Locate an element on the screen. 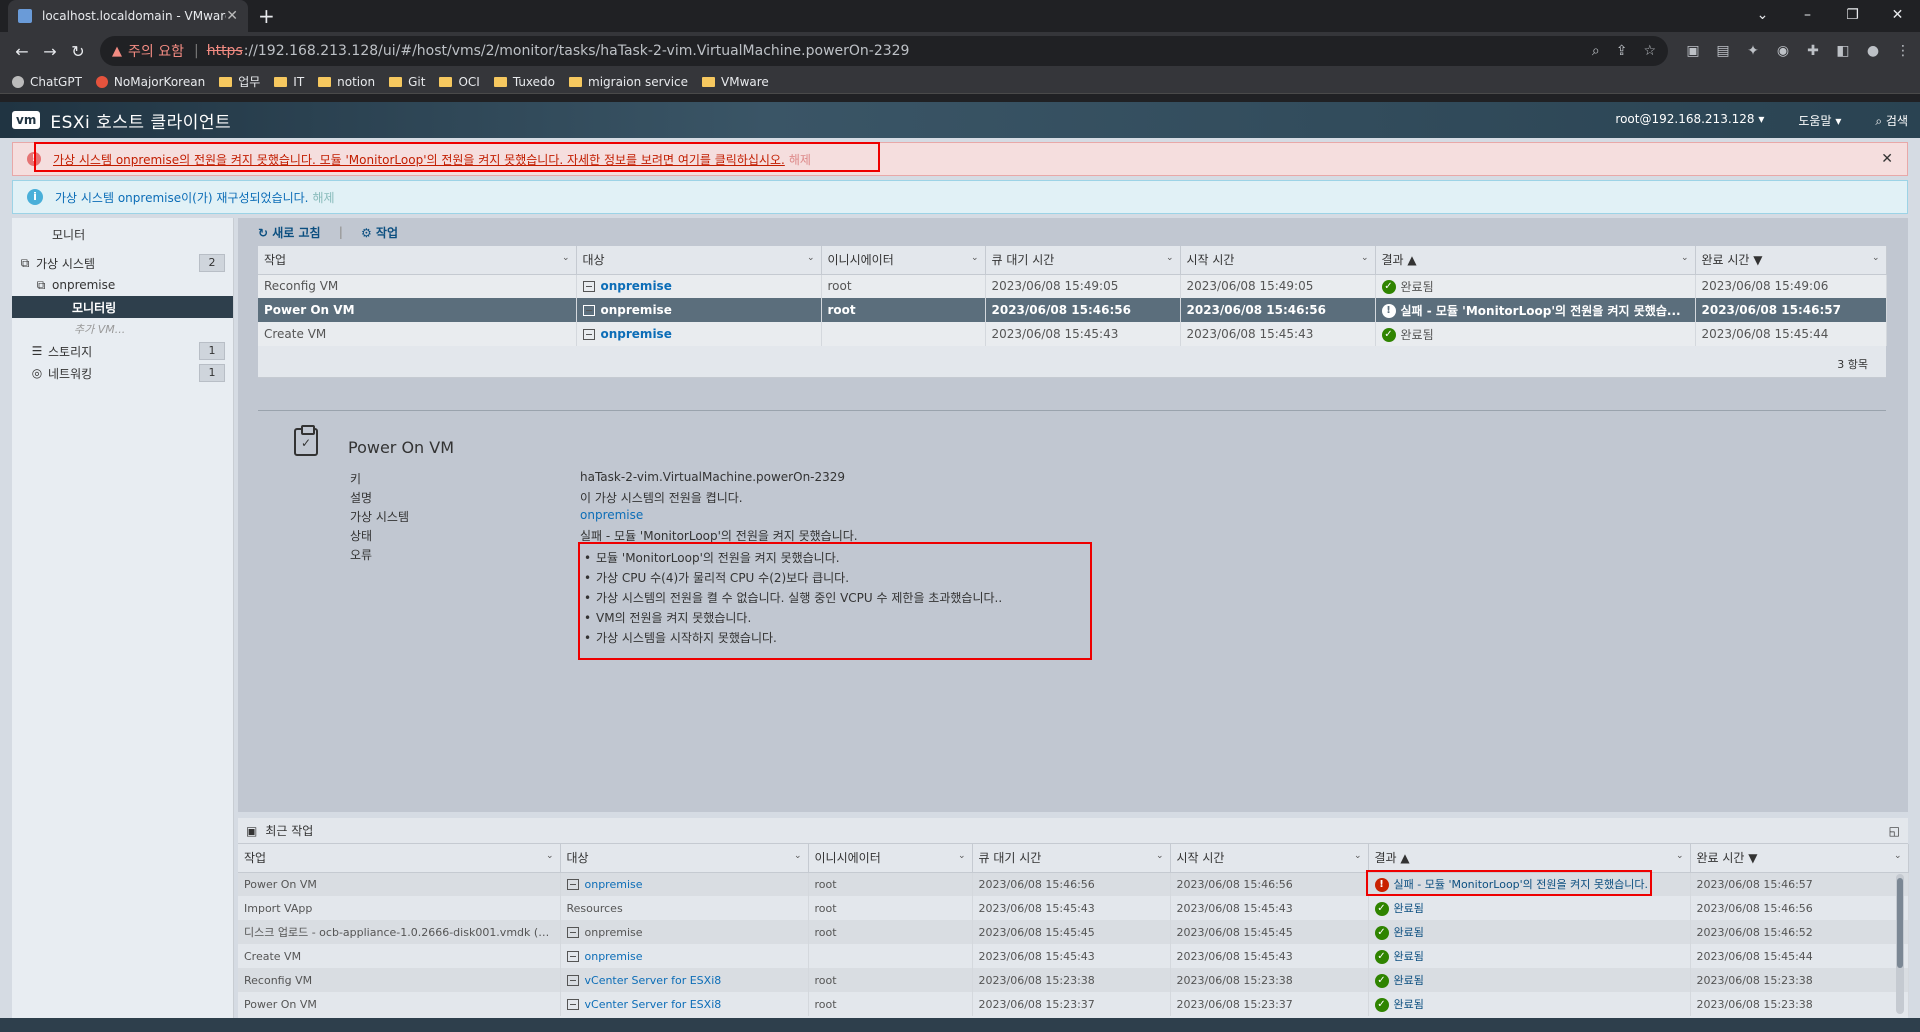  sidebar-item-storage: ☰ 스토리지 1 is located at coordinates (122, 351).